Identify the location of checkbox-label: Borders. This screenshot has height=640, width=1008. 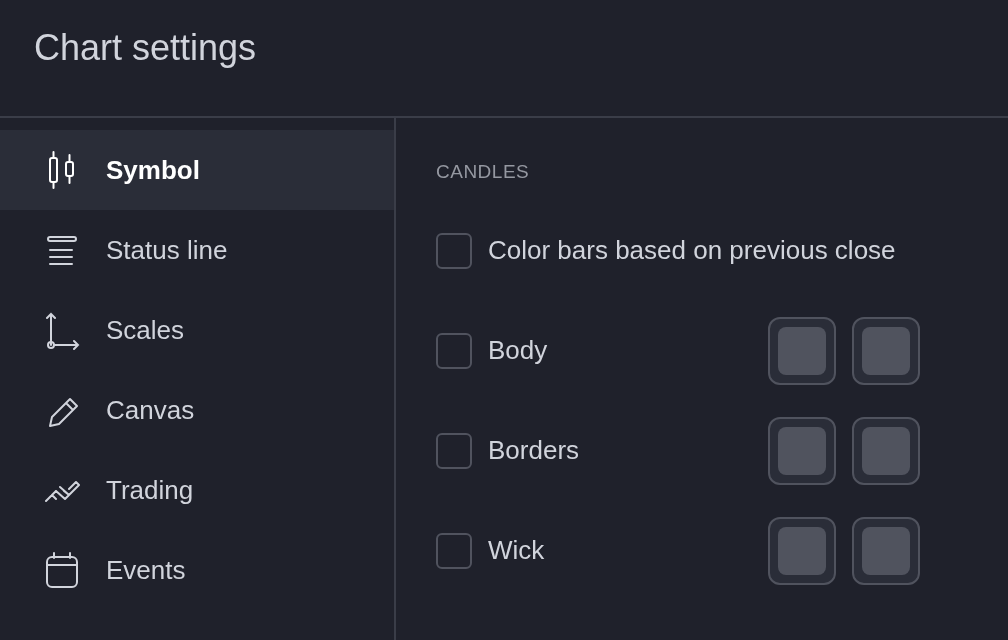
(534, 450).